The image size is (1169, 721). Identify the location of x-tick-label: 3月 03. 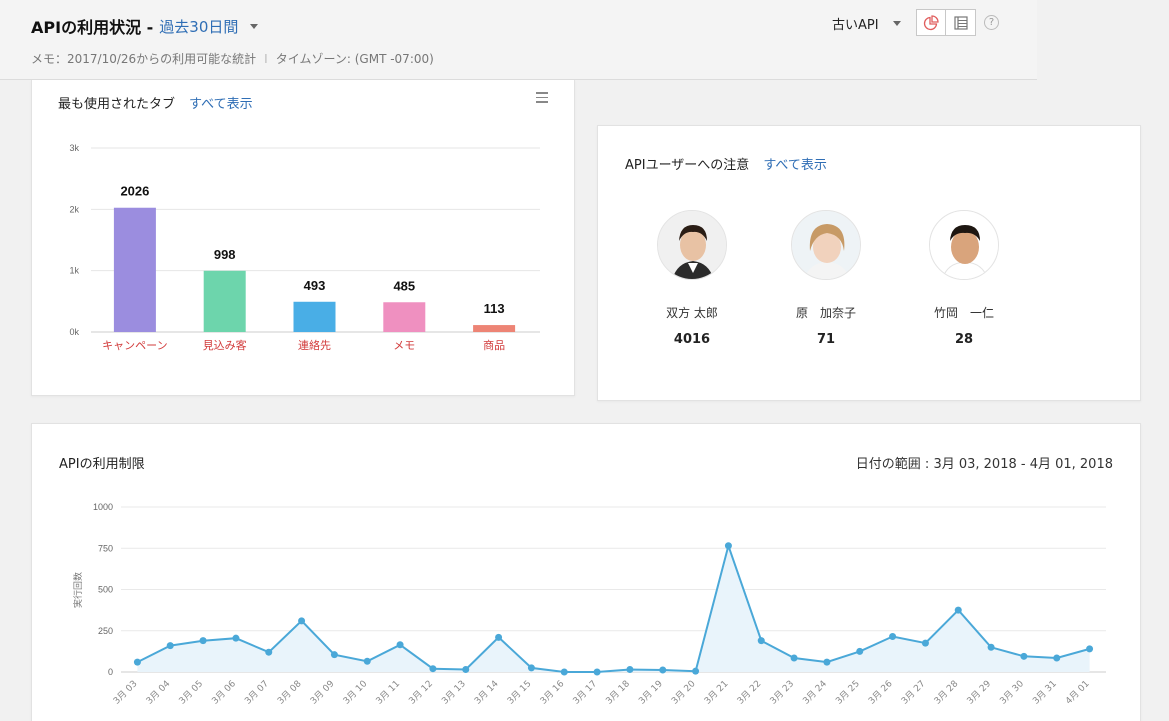
(125, 692).